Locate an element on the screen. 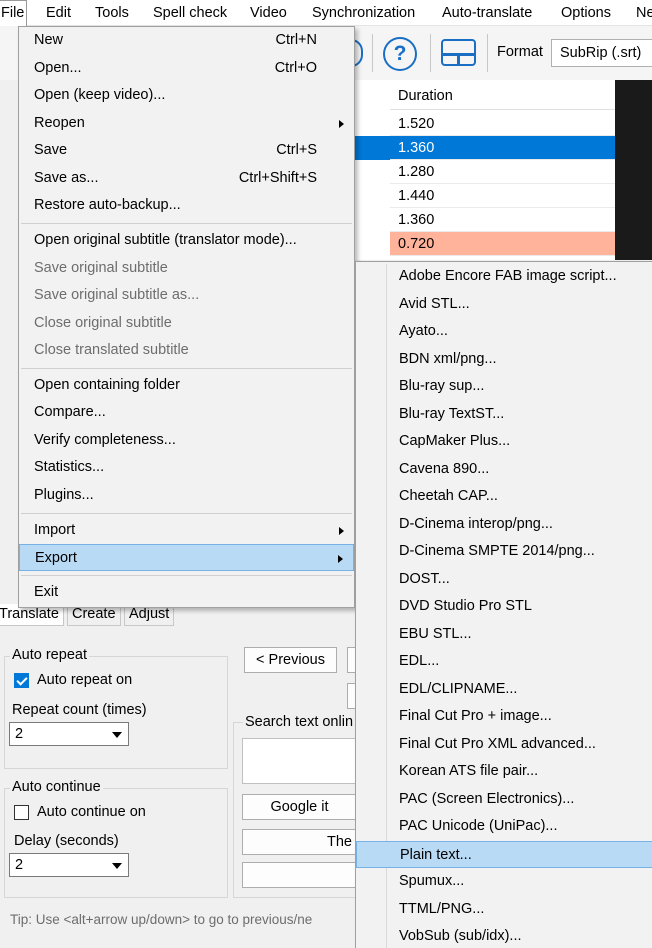 The image size is (652, 948). table-row: 1.520 is located at coordinates (502, 124).